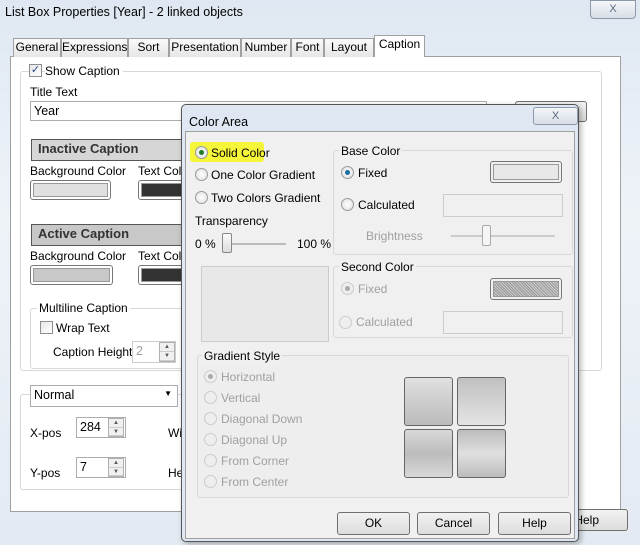 This screenshot has width=640, height=545. What do you see at coordinates (526, 289) in the screenshot?
I see `second-color-swatch` at bounding box center [526, 289].